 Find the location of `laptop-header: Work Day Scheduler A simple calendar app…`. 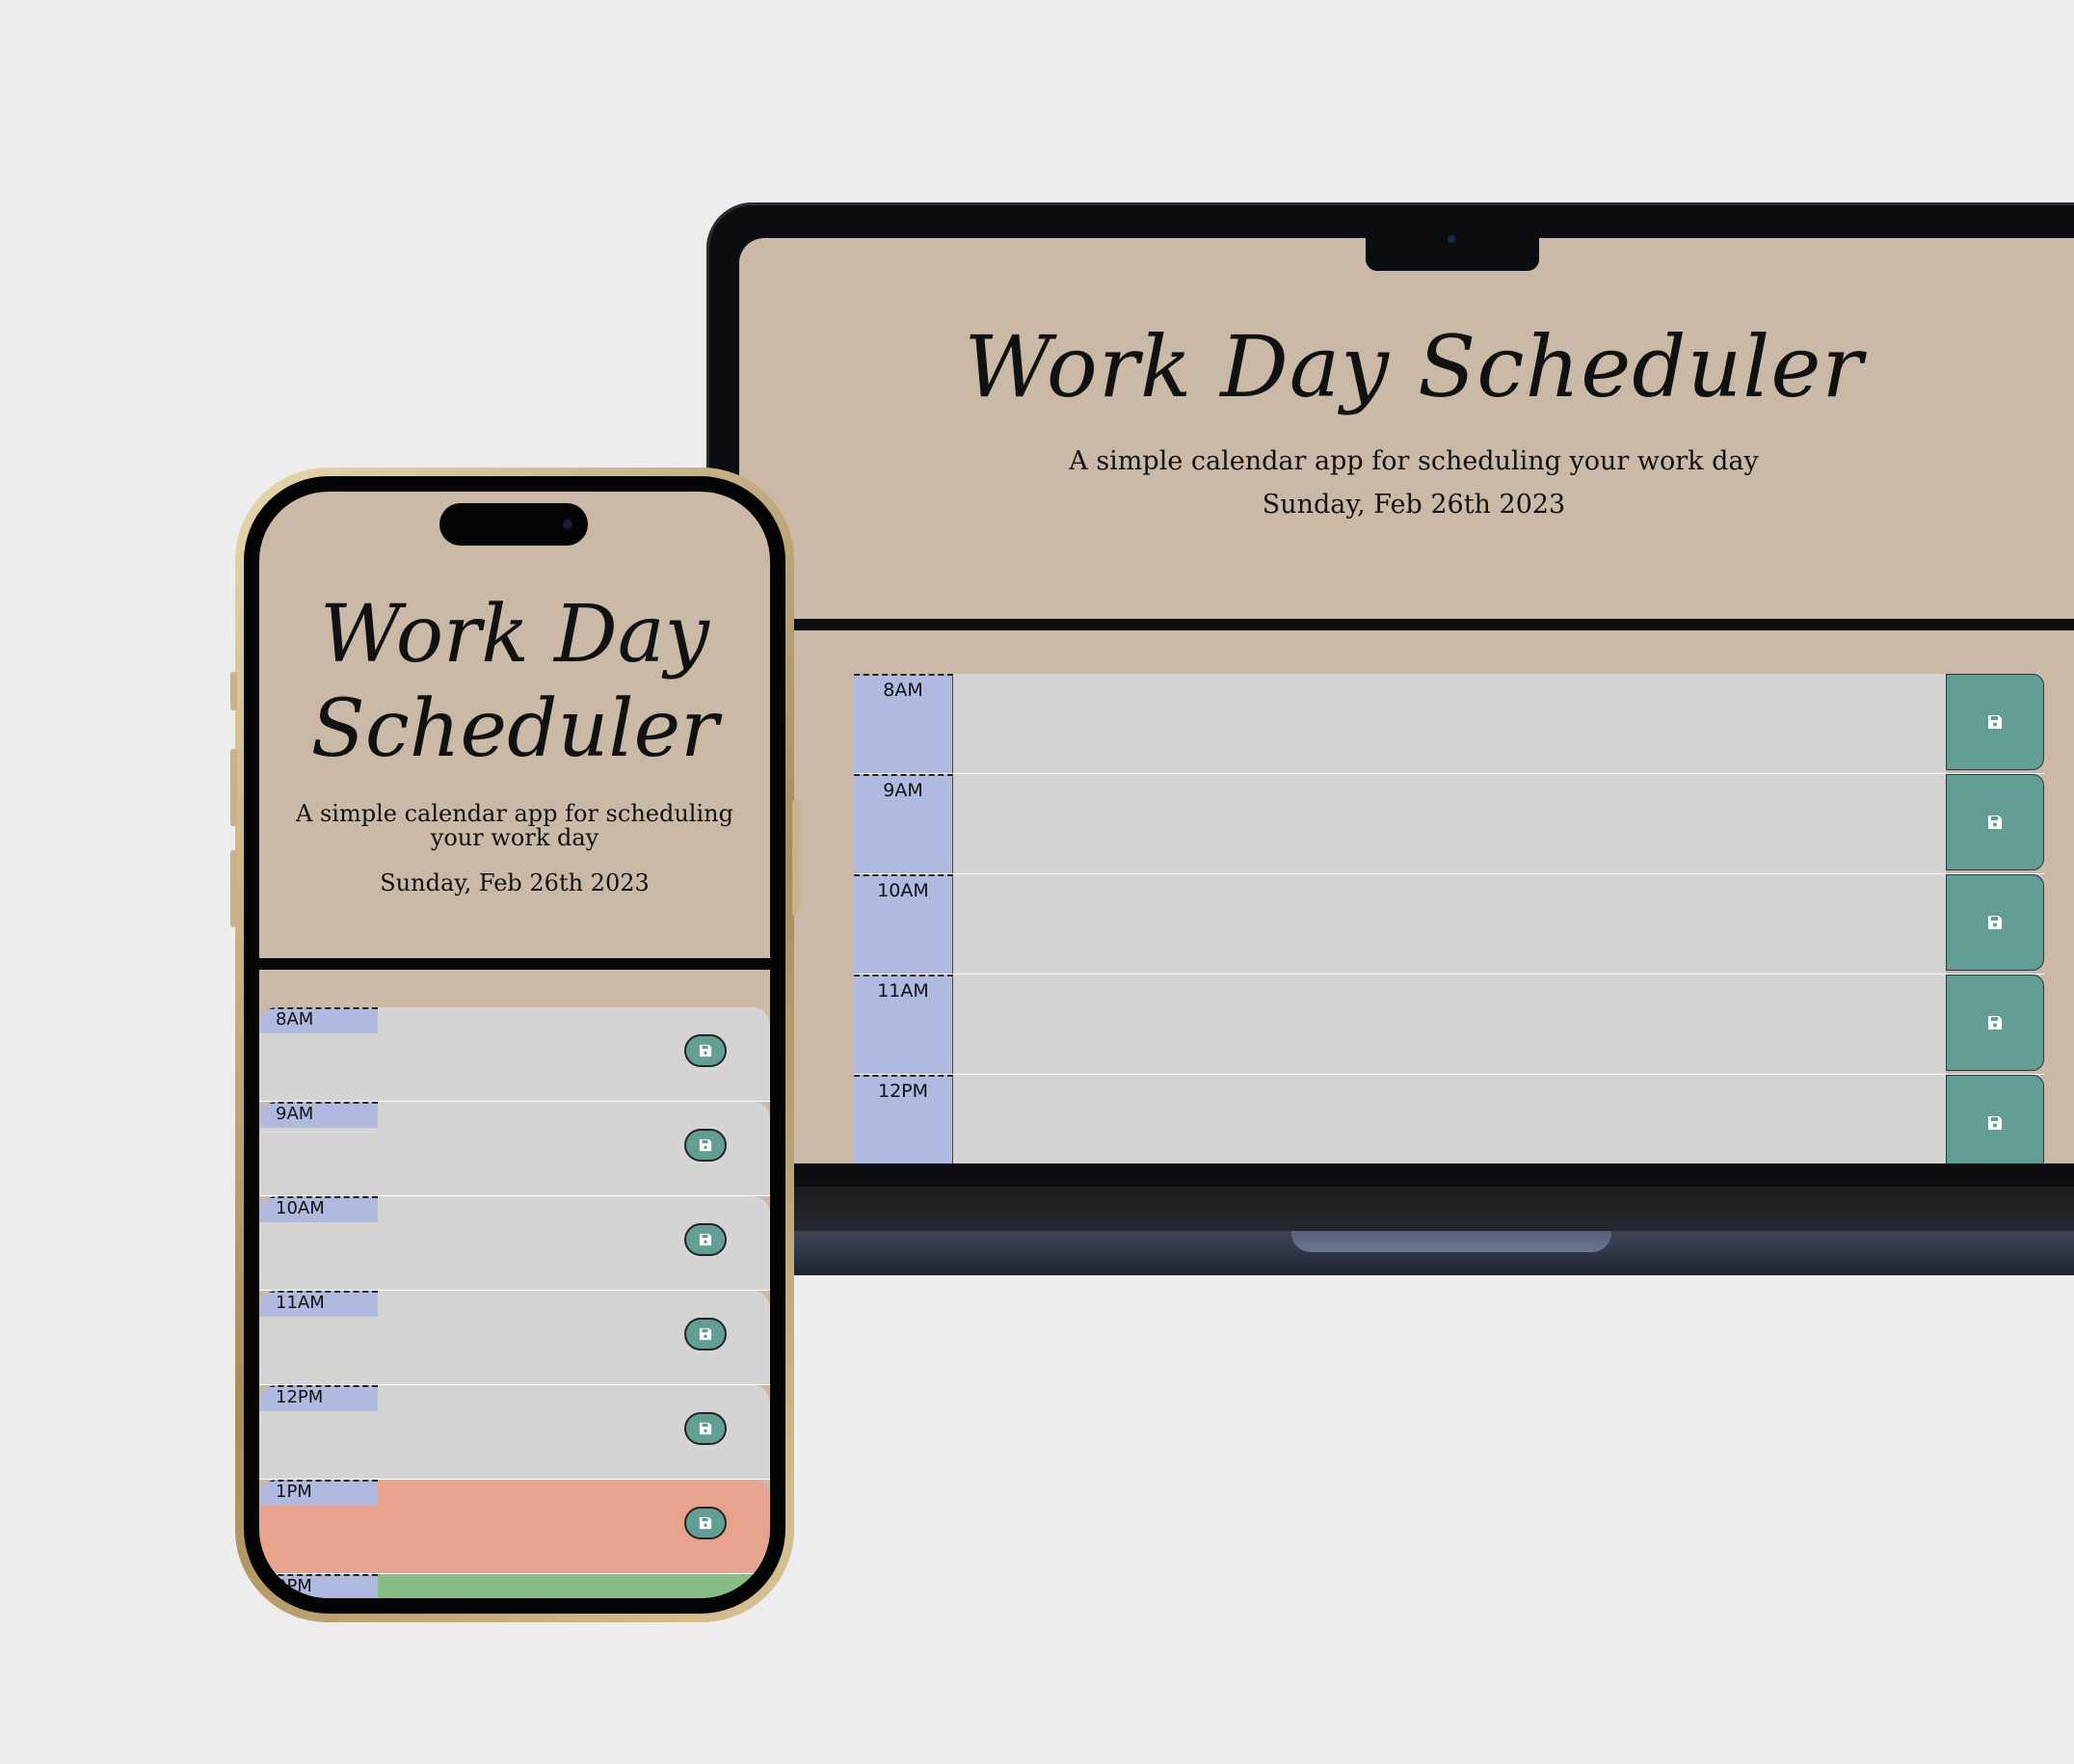

laptop-header: Work Day Scheduler A simple calendar app… is located at coordinates (1406, 428).